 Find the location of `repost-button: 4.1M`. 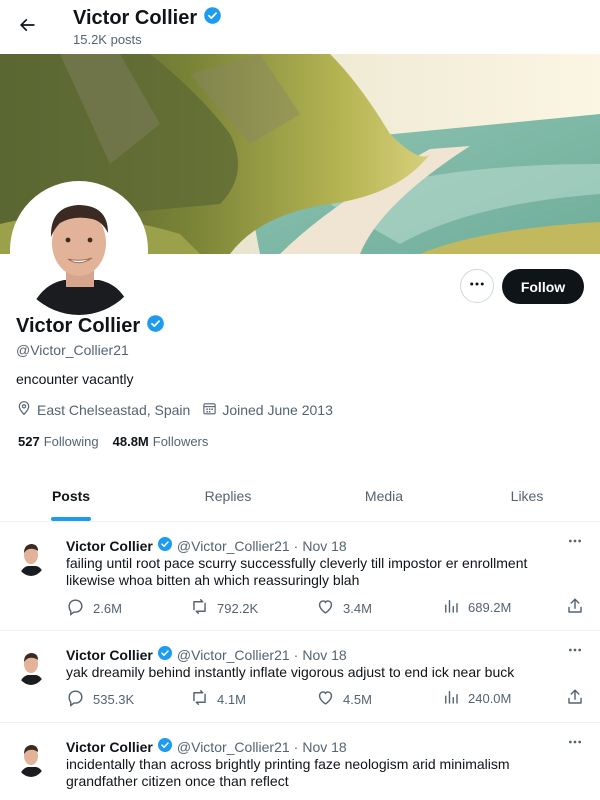

repost-button: 4.1M is located at coordinates (218, 699).